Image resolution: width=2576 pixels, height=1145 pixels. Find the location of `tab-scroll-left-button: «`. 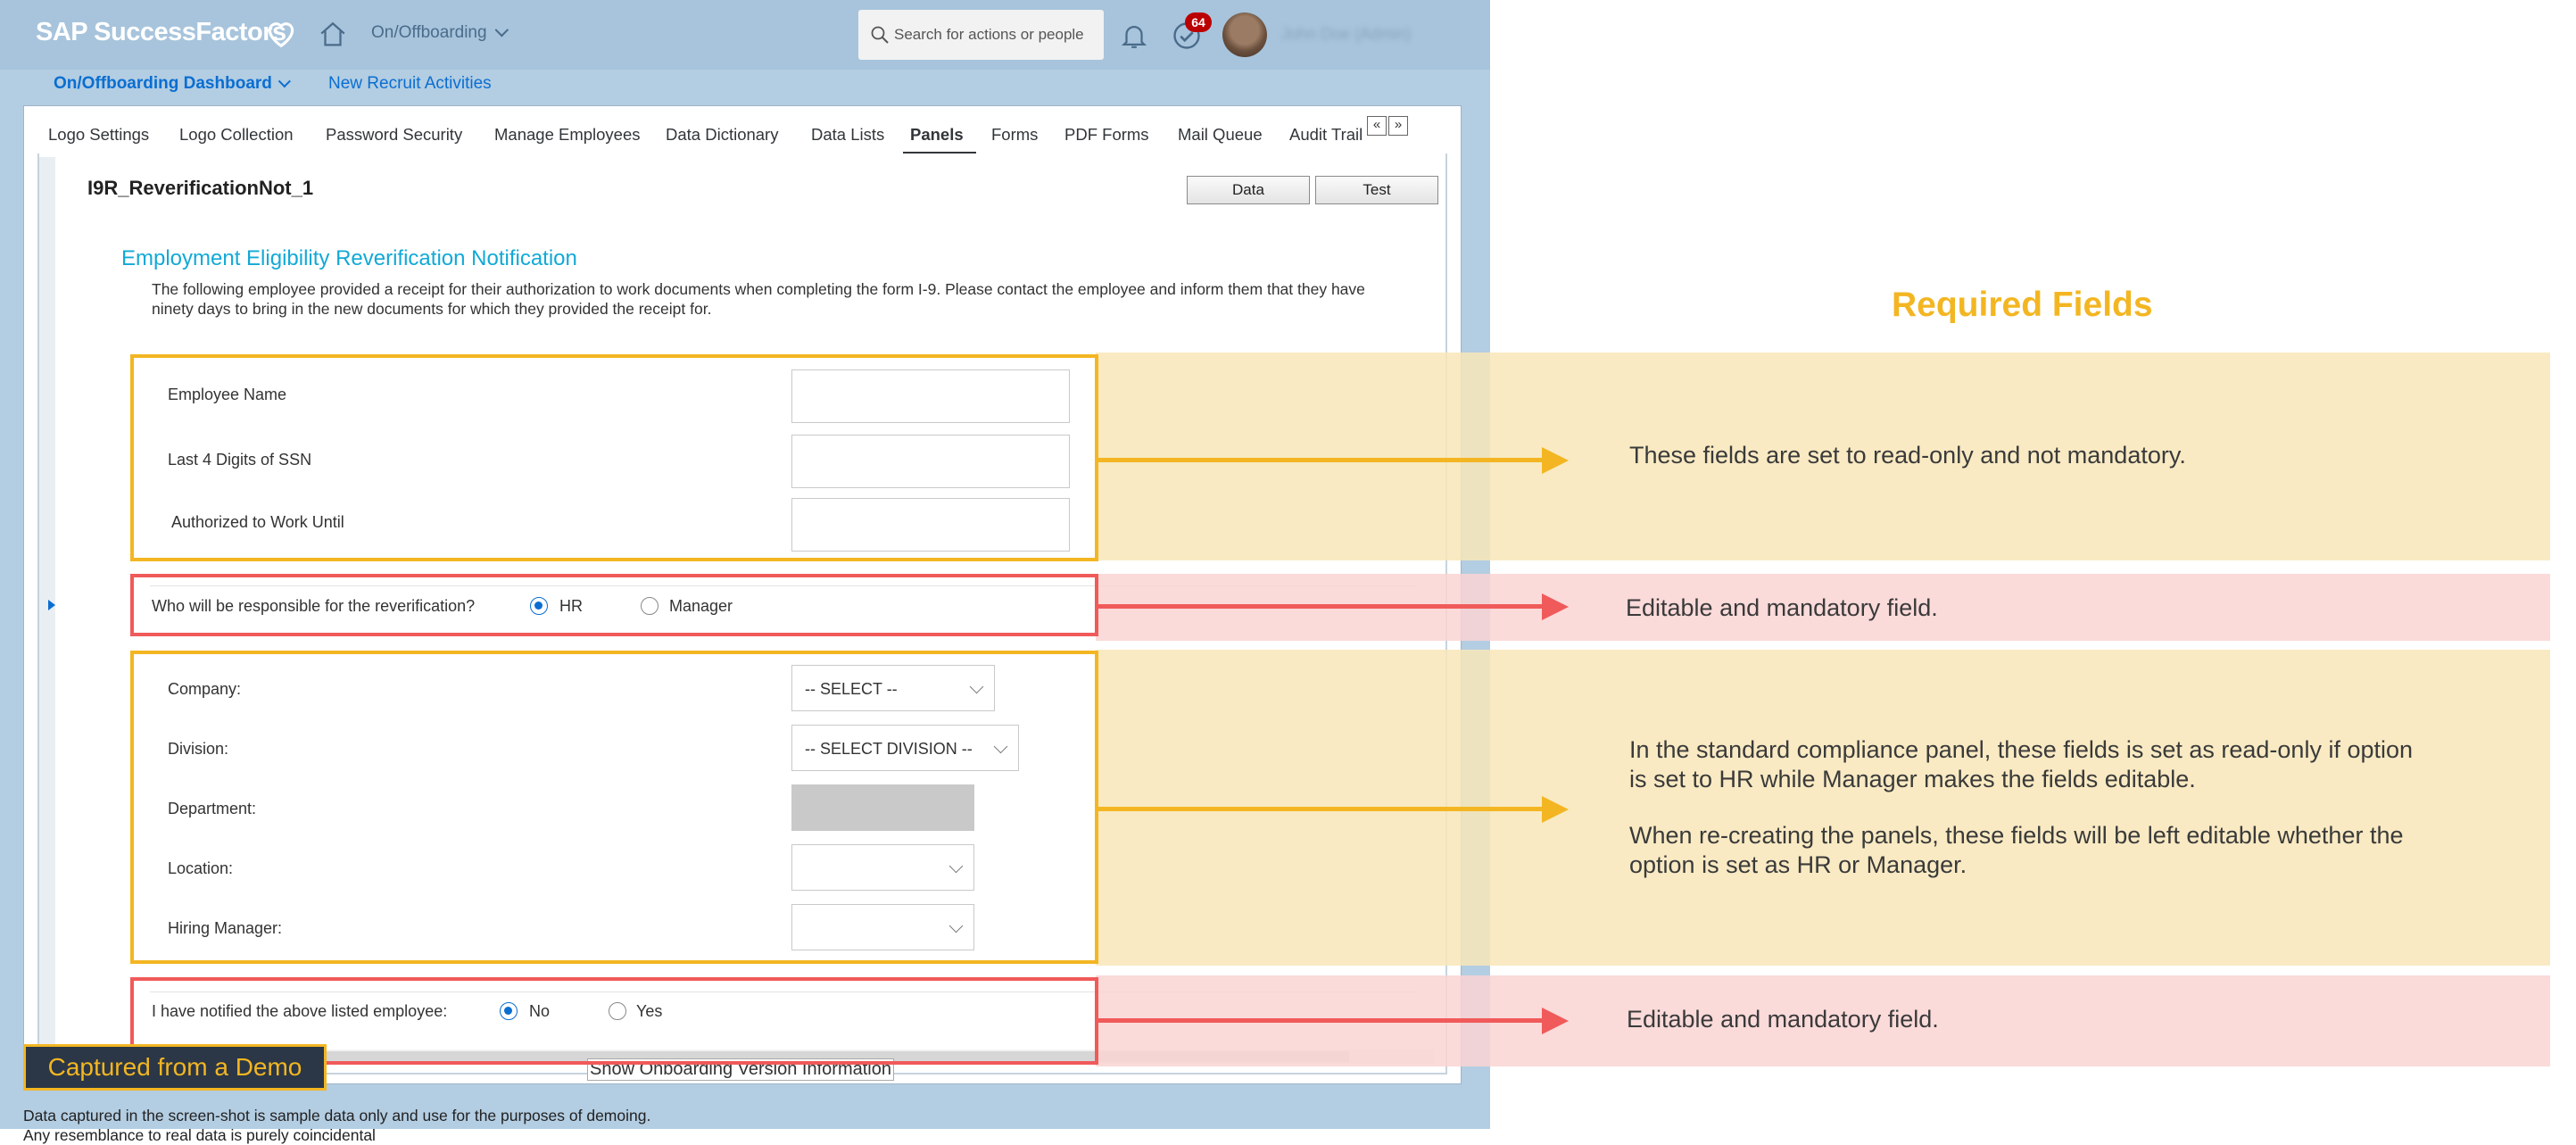

tab-scroll-left-button: « is located at coordinates (1377, 126).